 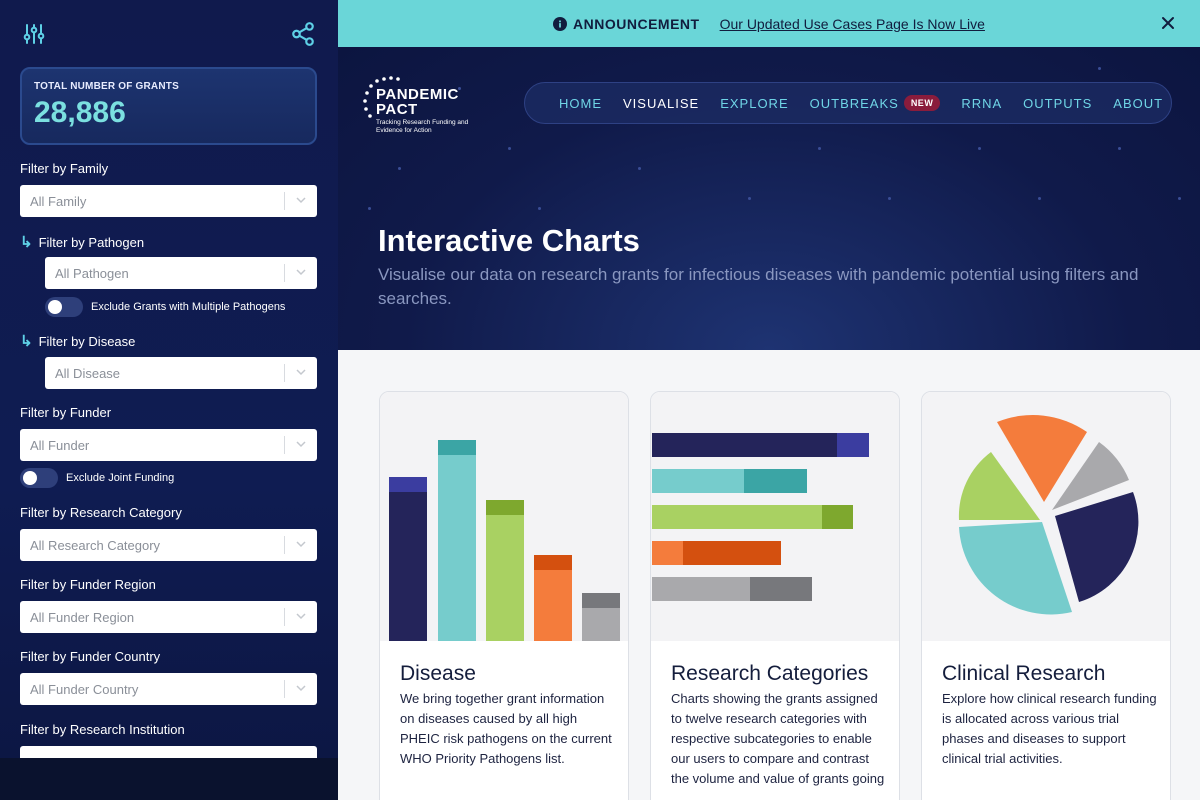 What do you see at coordinates (168, 106) in the screenshot?
I see `total-grants-card: TOTAL NUMBER OF GRANTS 28,886` at bounding box center [168, 106].